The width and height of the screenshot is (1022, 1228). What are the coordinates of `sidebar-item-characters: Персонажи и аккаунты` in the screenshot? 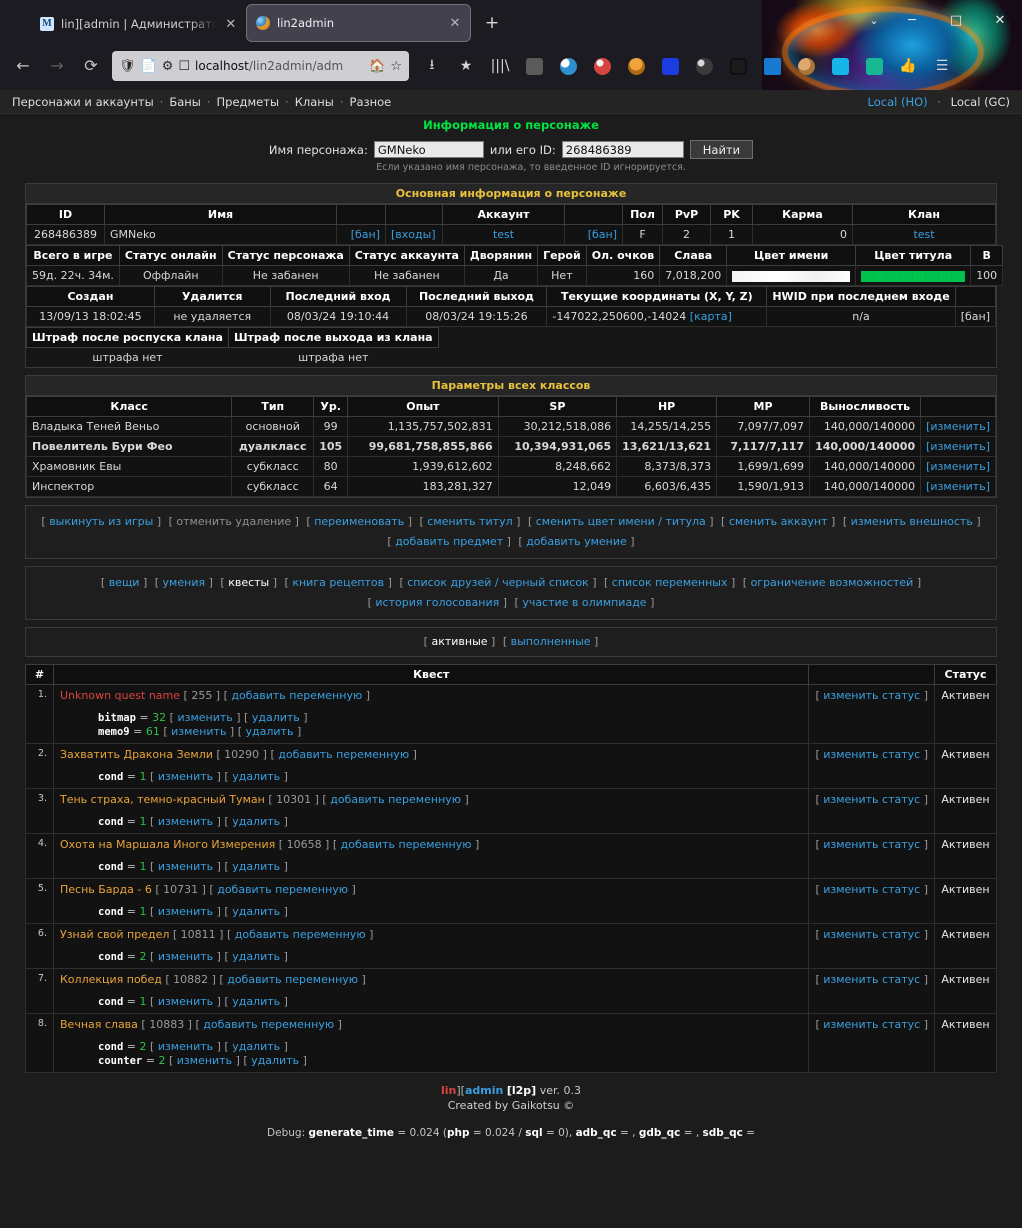 It's located at (83, 102).